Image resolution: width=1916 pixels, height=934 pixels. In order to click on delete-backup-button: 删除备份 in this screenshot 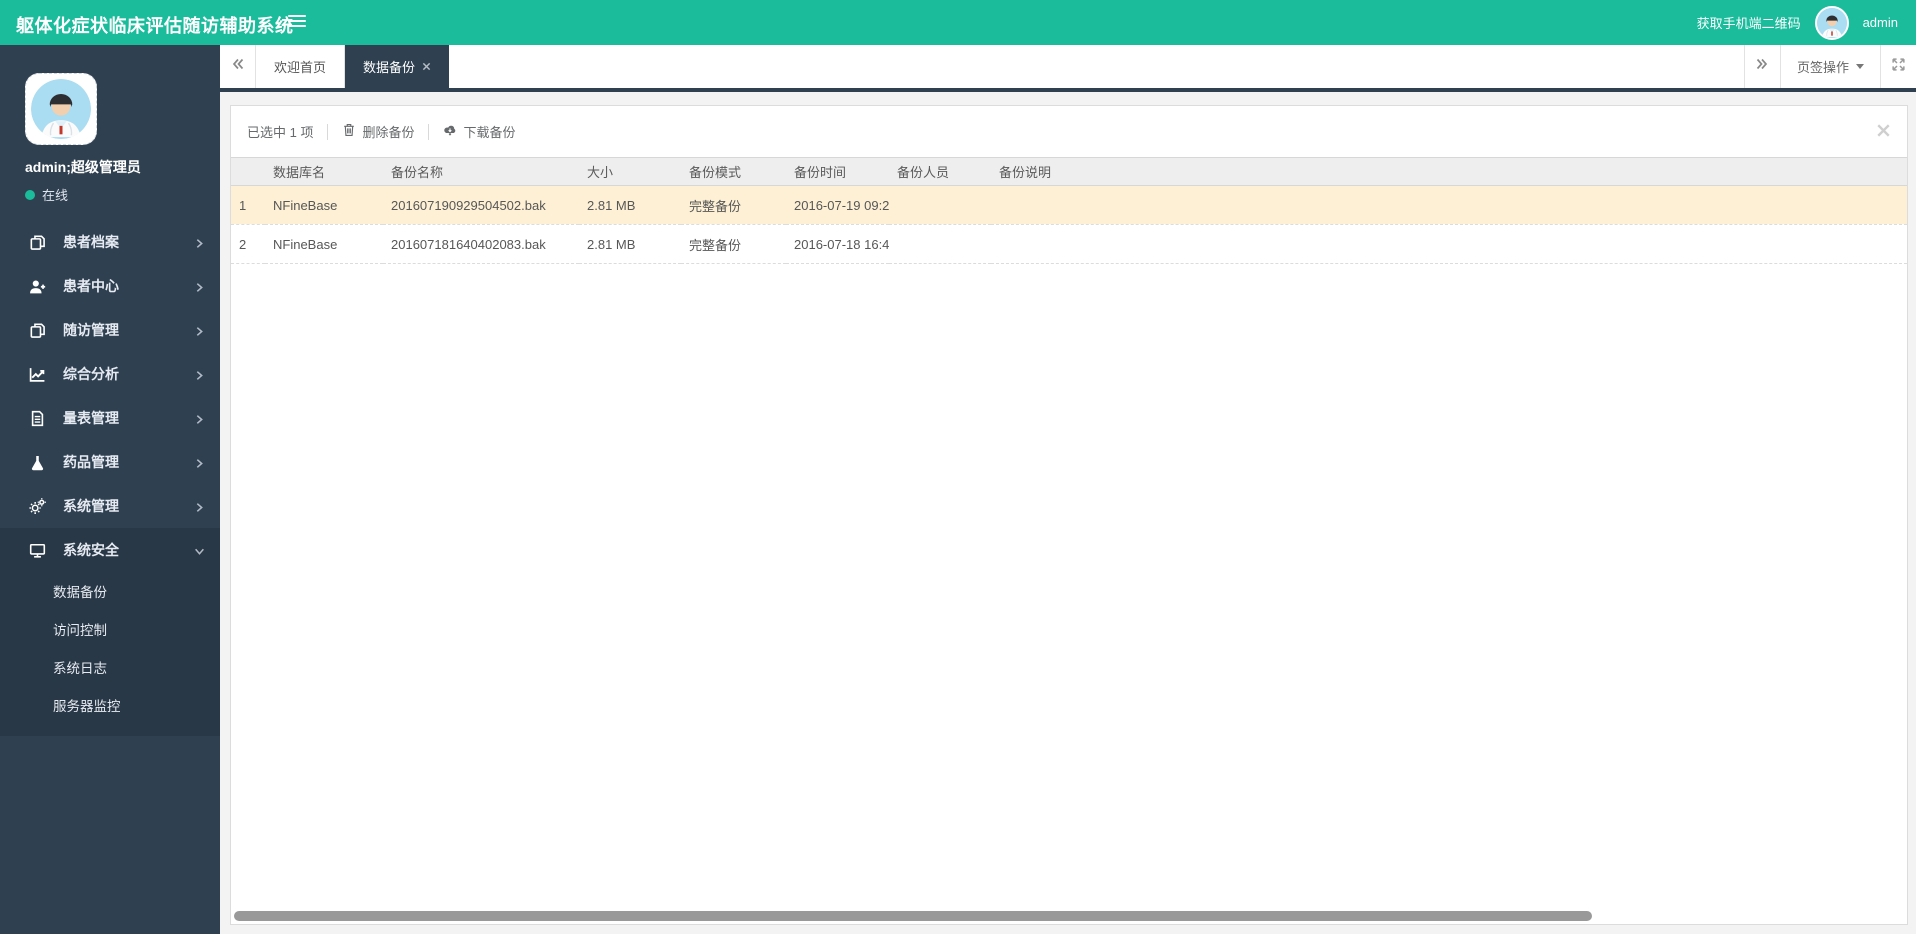, I will do `click(378, 131)`.